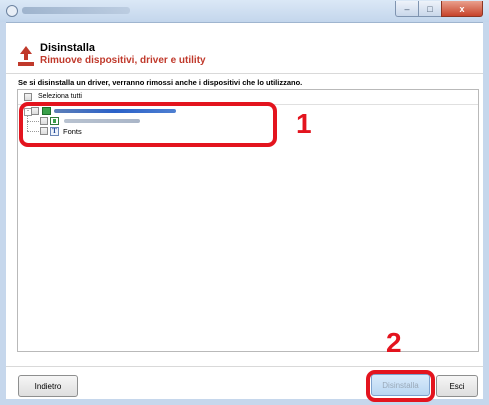  I want to click on header-divider, so click(244, 73).